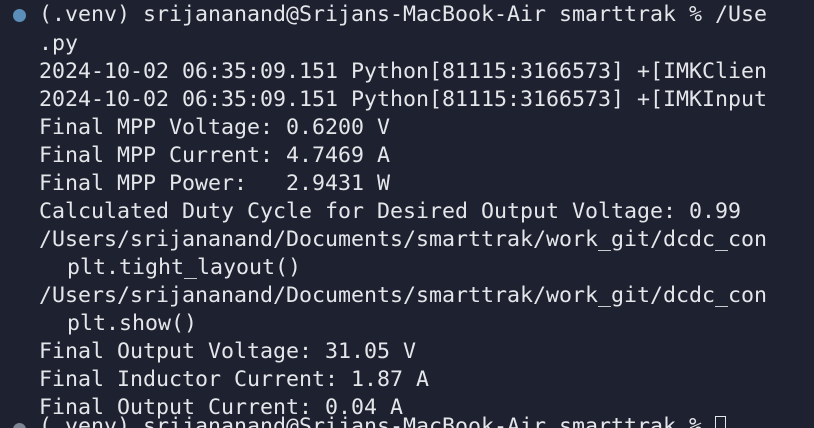 The image size is (814, 428). I want to click on warning-code-1: plt.tight_layout(), so click(184, 267).